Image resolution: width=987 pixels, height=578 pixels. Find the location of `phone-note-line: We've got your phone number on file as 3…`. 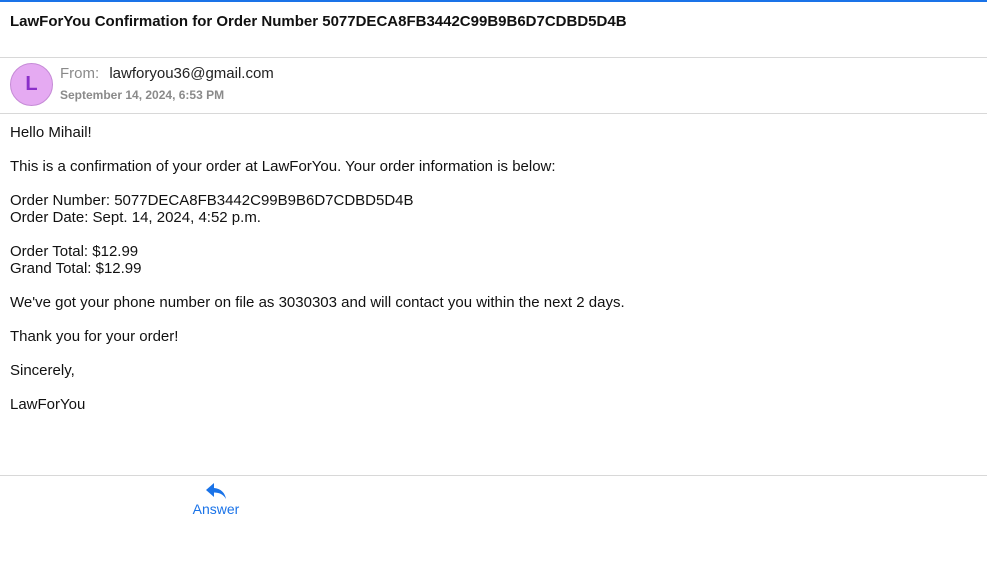

phone-note-line: We've got your phone number on file as 3… is located at coordinates (317, 302).